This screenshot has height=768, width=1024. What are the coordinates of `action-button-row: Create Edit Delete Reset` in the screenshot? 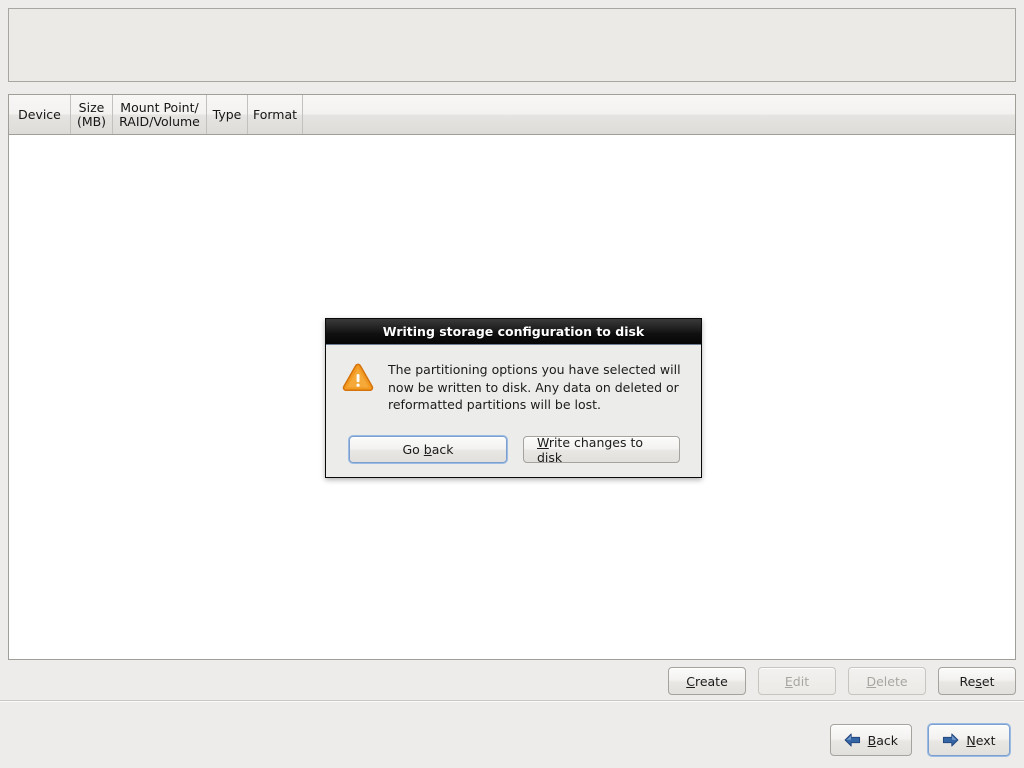 It's located at (512, 681).